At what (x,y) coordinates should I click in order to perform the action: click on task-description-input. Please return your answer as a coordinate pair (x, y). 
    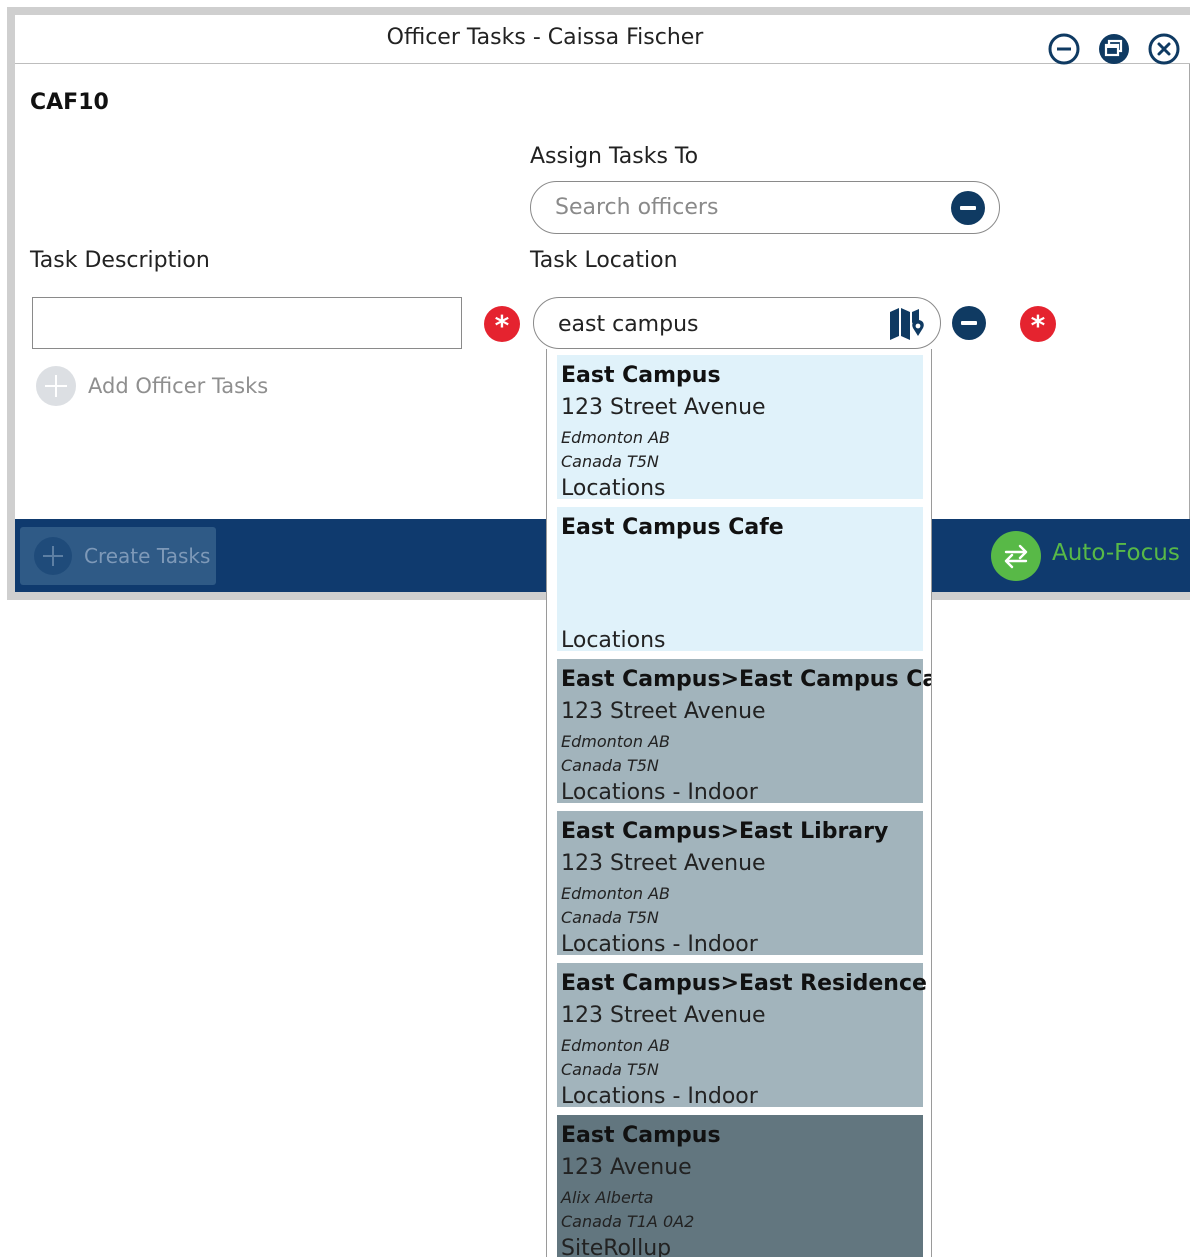
    Looking at the image, I should click on (249, 324).